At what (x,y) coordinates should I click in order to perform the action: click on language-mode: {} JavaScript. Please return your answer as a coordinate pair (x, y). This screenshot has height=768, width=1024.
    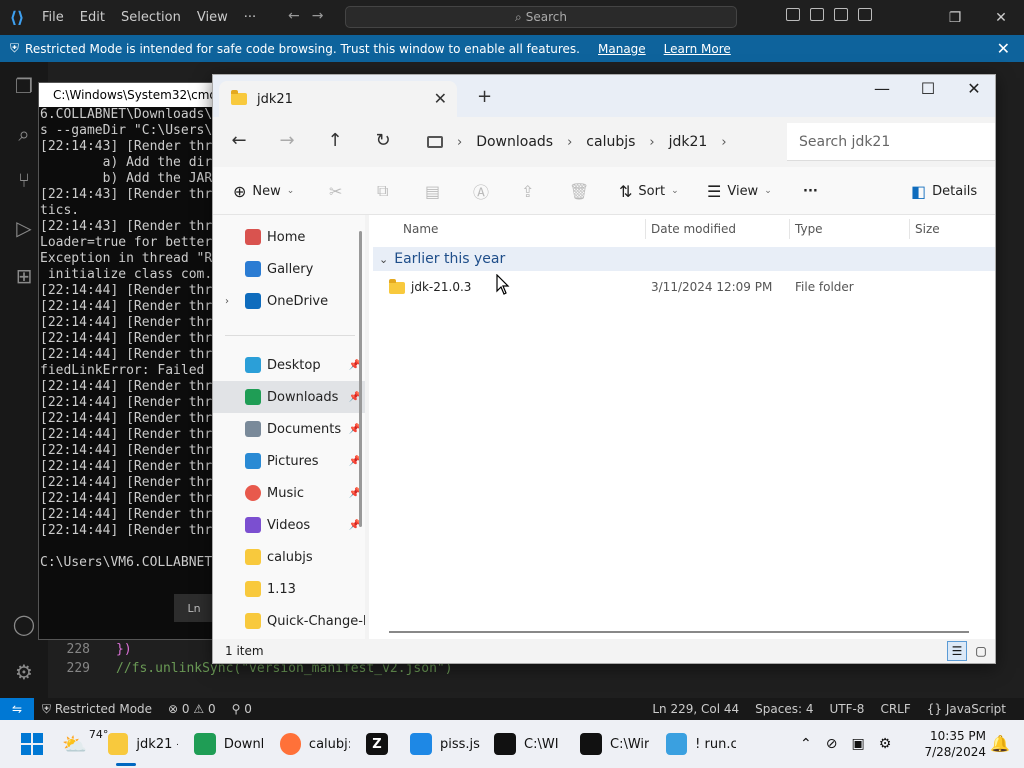
    Looking at the image, I should click on (966, 709).